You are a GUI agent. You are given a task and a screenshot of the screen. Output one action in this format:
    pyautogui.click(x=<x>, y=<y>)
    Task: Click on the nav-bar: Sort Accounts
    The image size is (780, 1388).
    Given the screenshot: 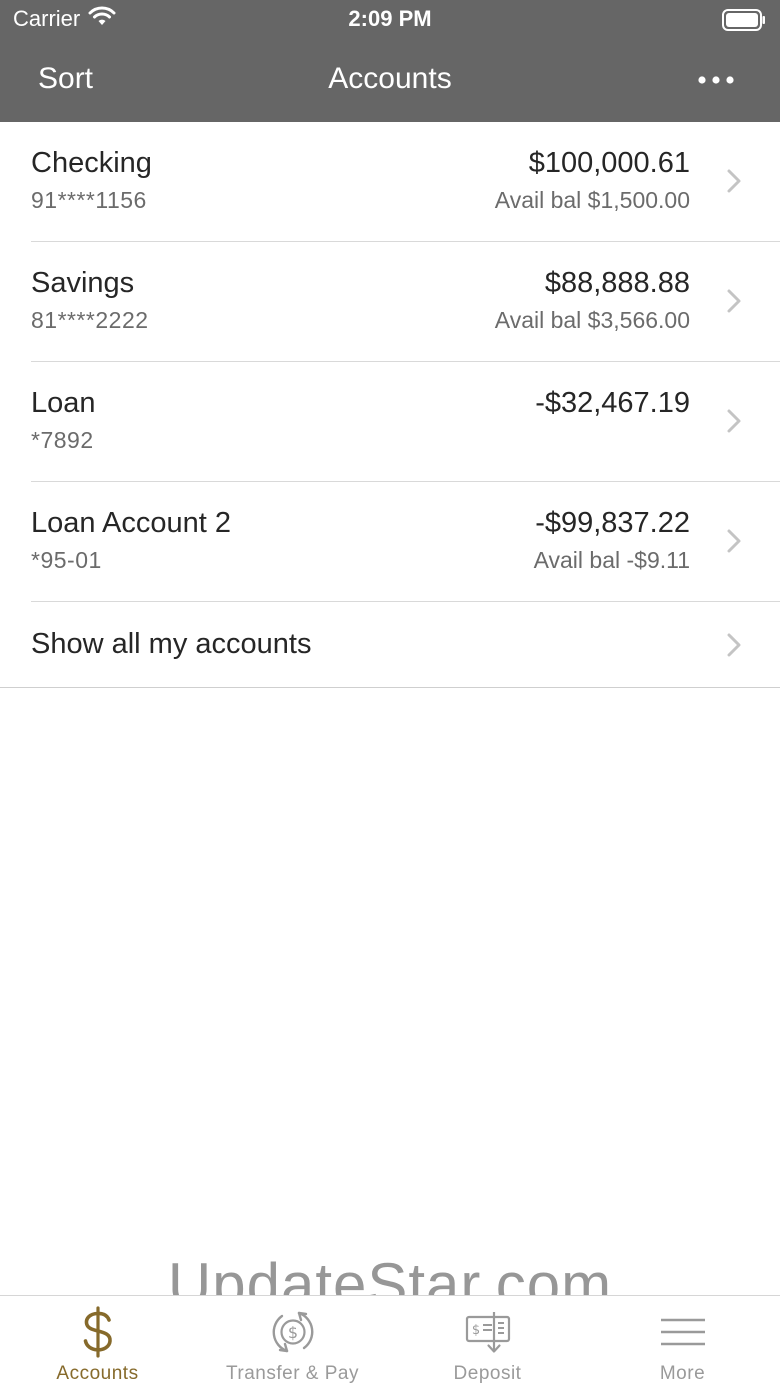 What is the action you would take?
    pyautogui.click(x=390, y=81)
    